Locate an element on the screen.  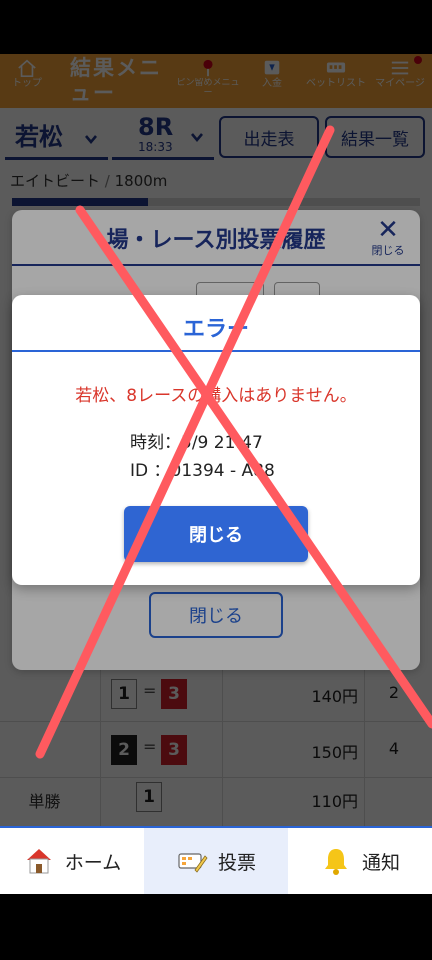
error-time-label: 時刻： is located at coordinates (155, 443).